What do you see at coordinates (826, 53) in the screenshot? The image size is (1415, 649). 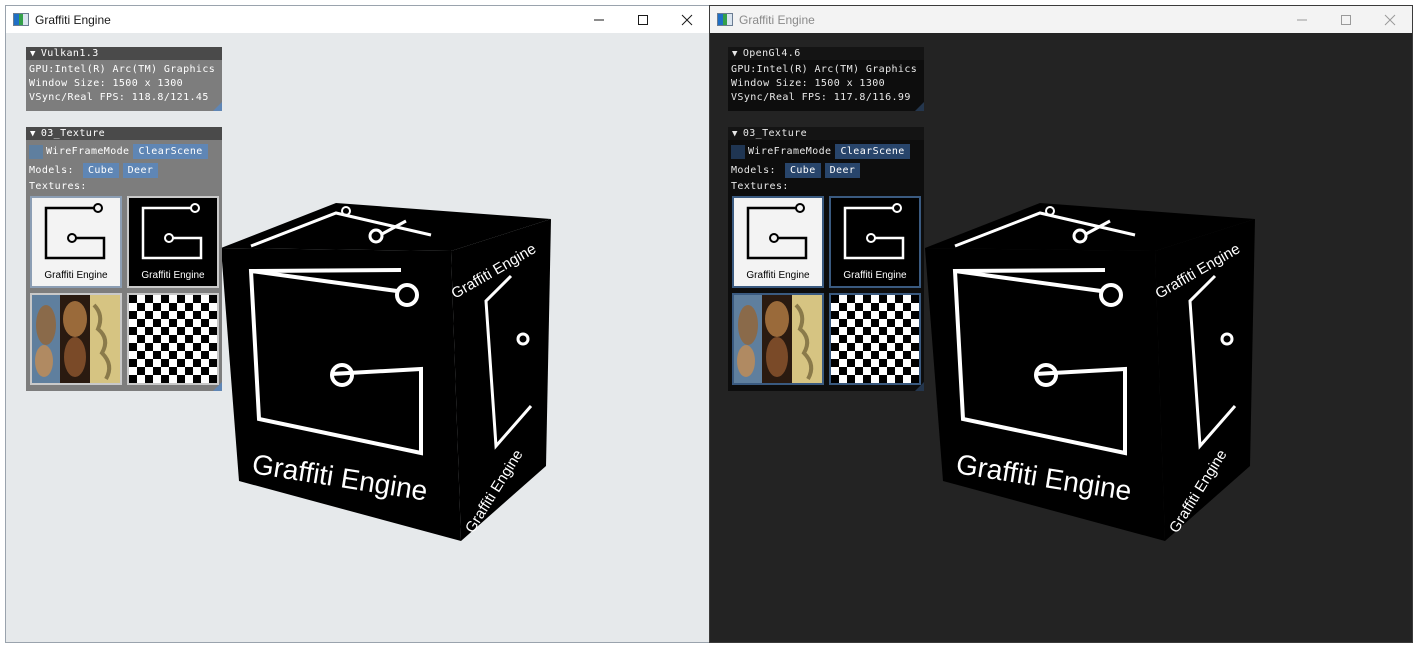 I see `info-panel-header: ▼ OpenGl4.6` at bounding box center [826, 53].